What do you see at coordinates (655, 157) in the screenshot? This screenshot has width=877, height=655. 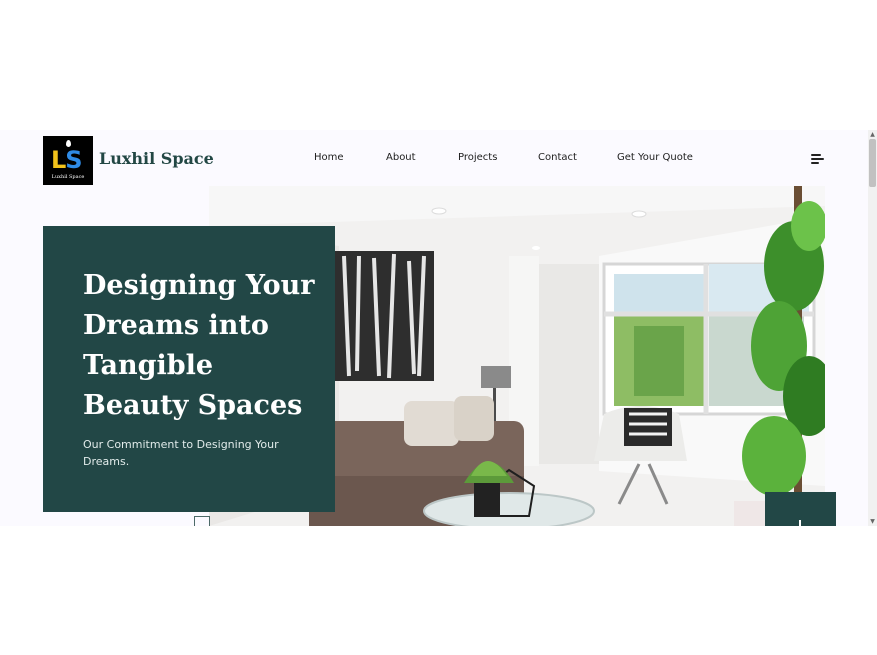 I see `nav-get-your-quote: Get Your Quote` at bounding box center [655, 157].